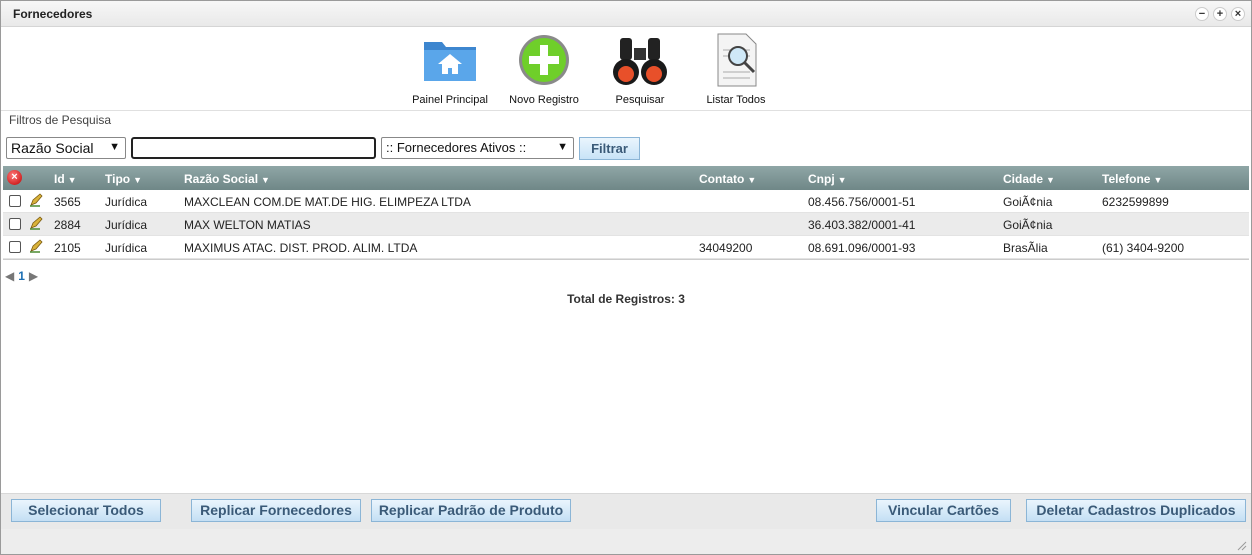 The height and width of the screenshot is (555, 1252). I want to click on painel-principal-button: Painel Principal, so click(450, 69).